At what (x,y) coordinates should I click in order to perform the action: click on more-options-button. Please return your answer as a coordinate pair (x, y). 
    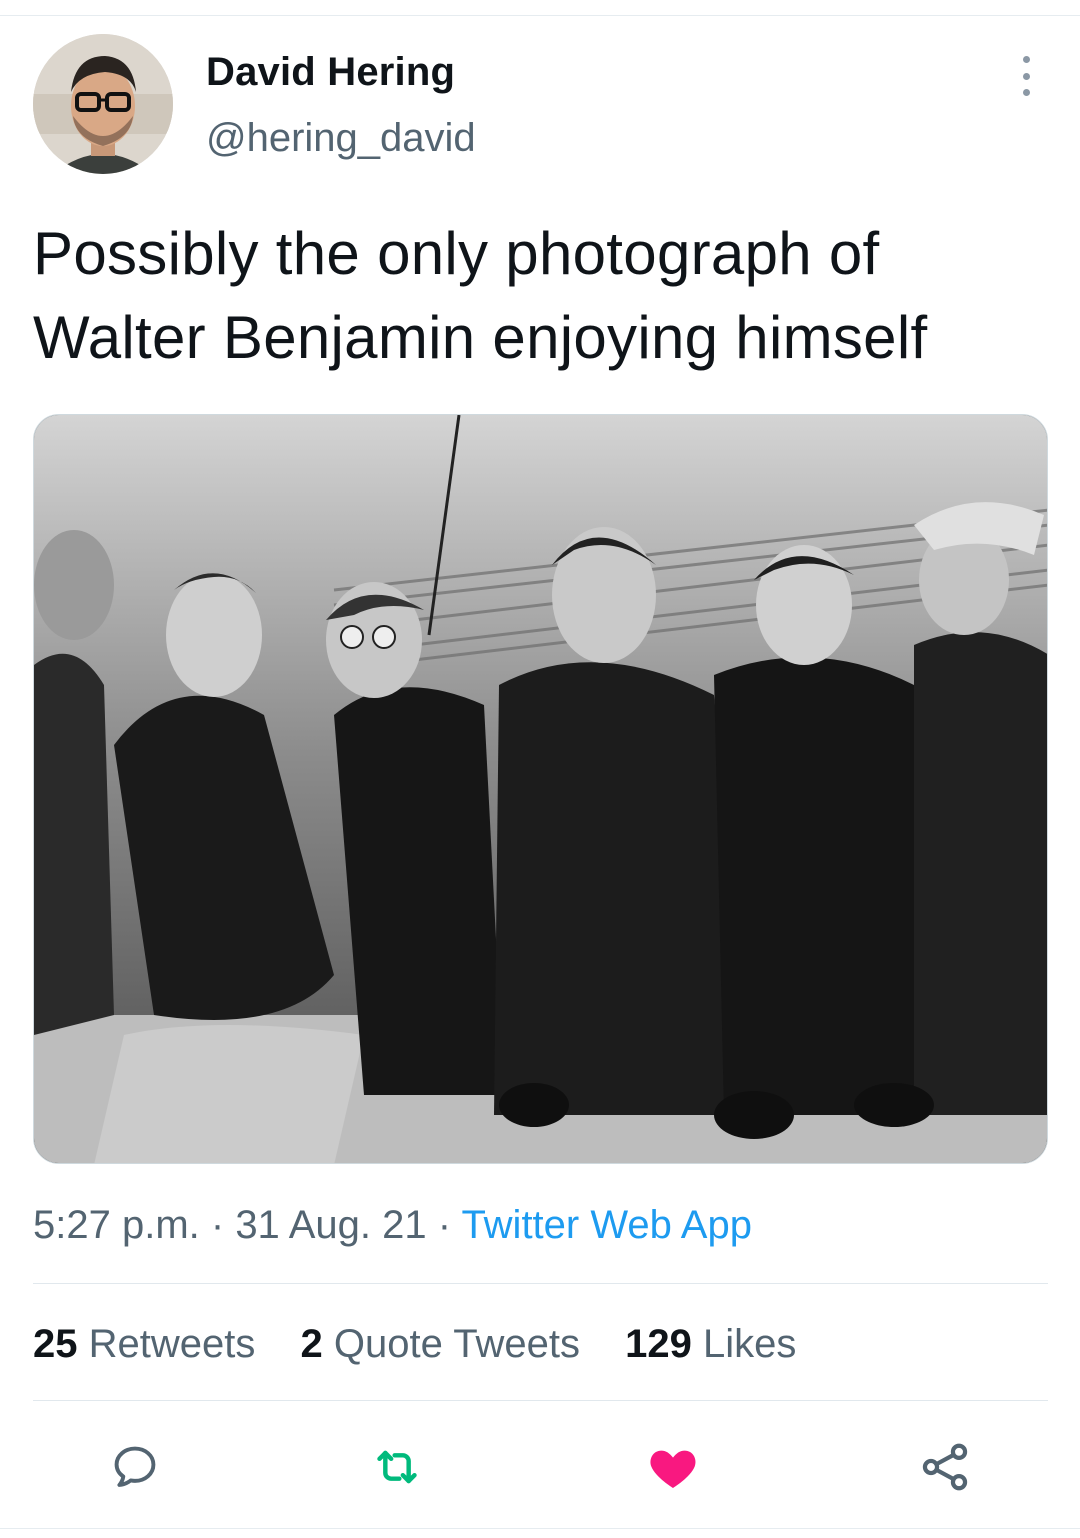
    Looking at the image, I should click on (1026, 76).